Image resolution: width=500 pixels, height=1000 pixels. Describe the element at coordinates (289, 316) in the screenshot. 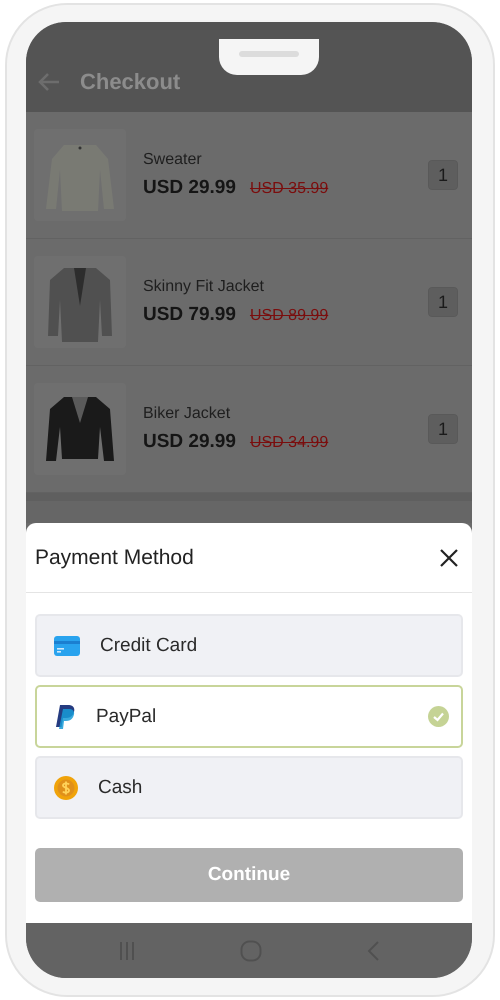

I see `original-price: USD 89.99` at that location.